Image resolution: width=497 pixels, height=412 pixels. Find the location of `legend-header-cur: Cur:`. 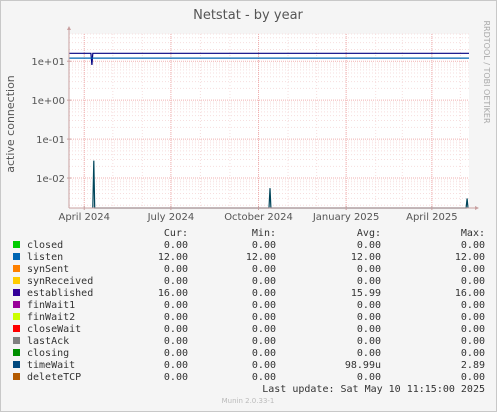

legend-header-cur: Cur: is located at coordinates (176, 233).